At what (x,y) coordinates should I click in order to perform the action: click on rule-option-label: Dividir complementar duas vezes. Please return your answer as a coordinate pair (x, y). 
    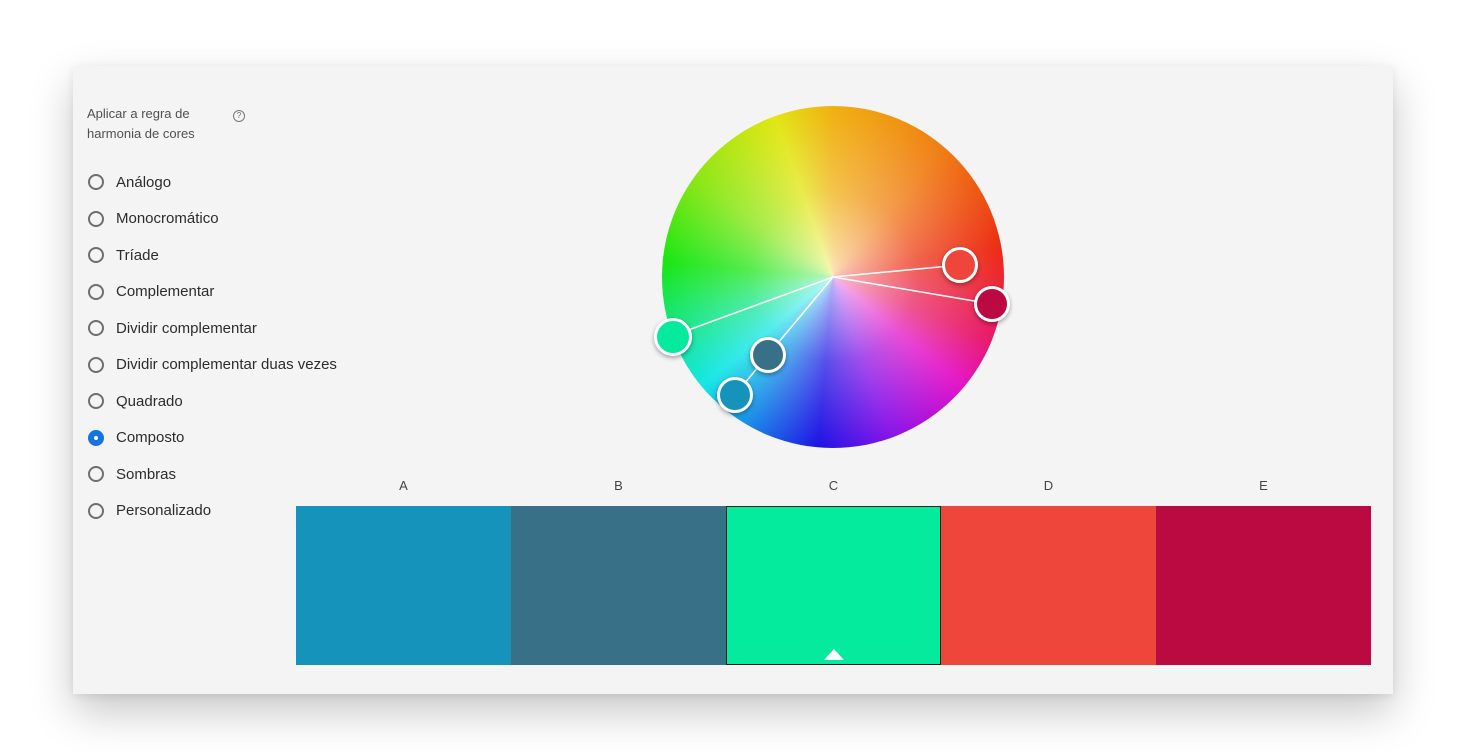
    Looking at the image, I should click on (226, 365).